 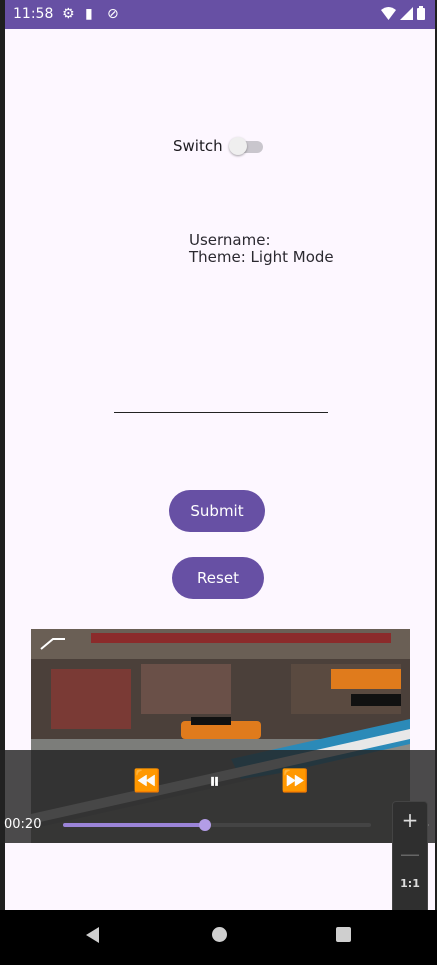 I want to click on cellular-icon, so click(x=406, y=13).